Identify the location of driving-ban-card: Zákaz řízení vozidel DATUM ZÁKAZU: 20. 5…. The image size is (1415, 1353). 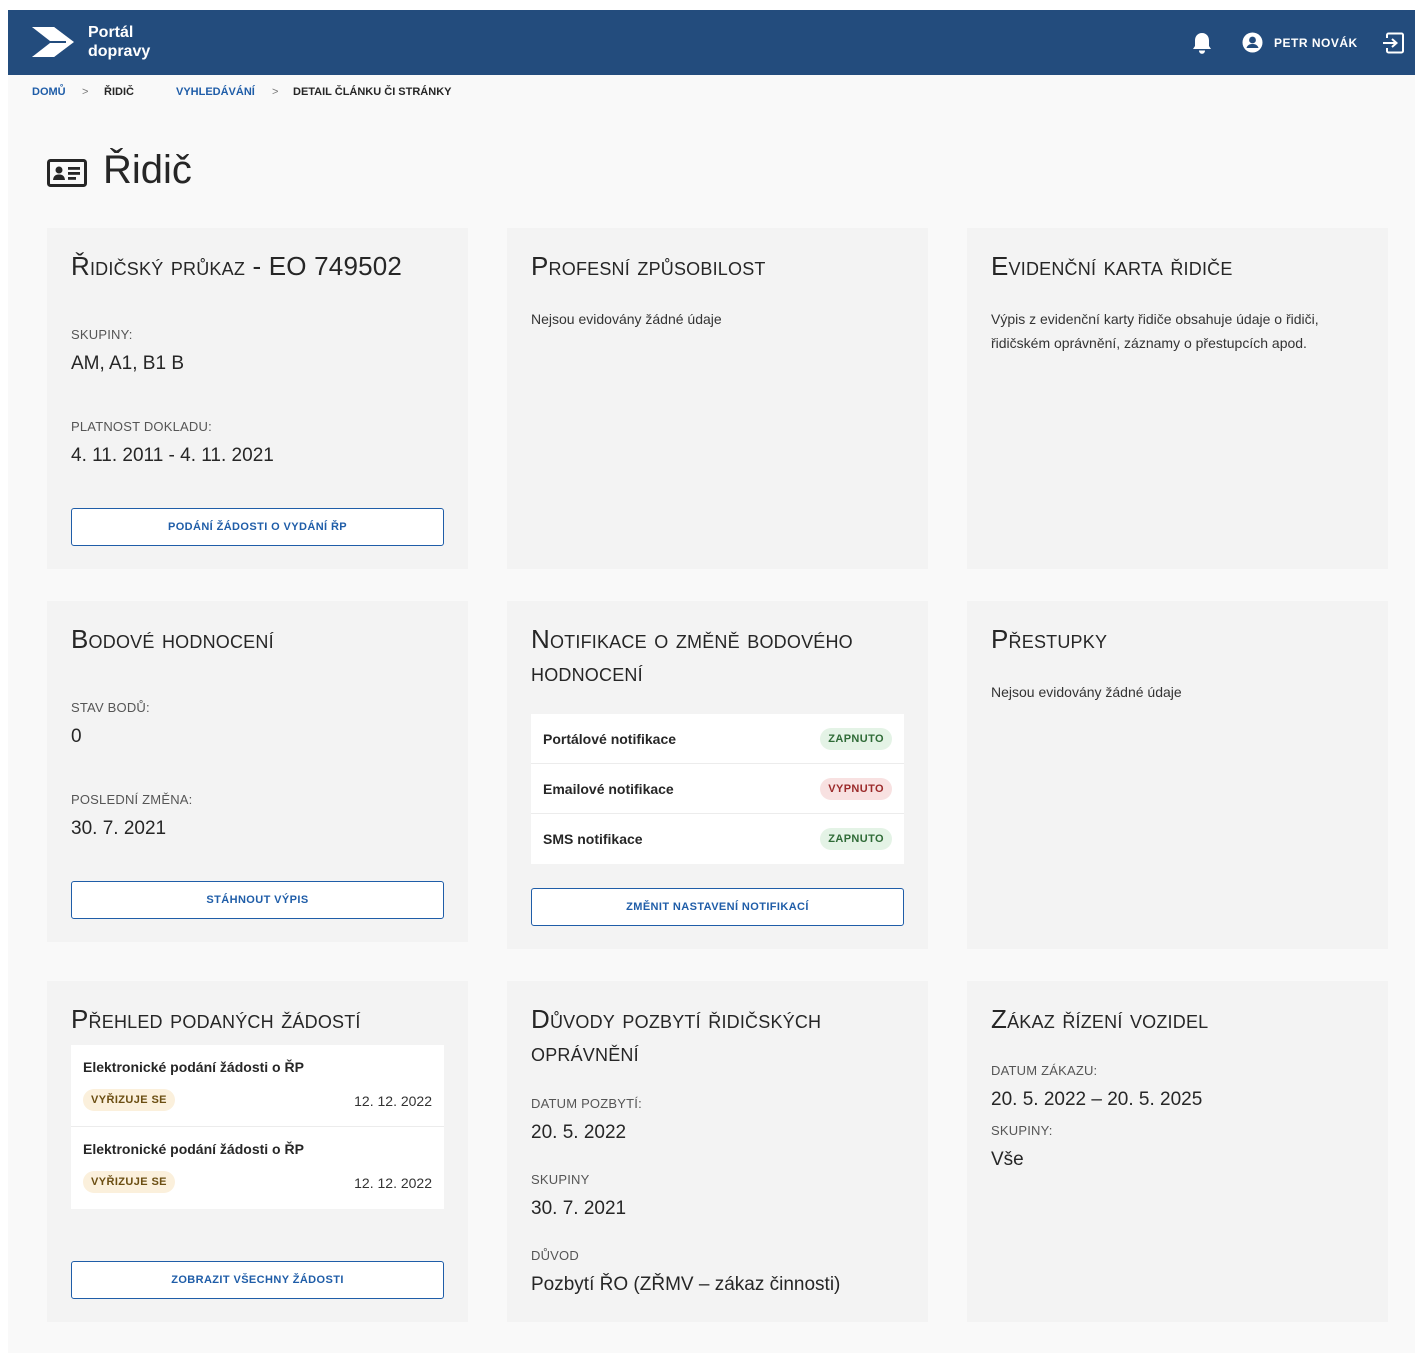
(1177, 1151).